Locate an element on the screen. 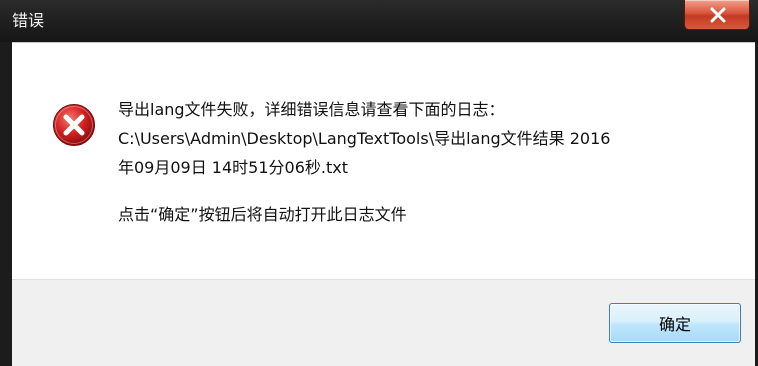 This screenshot has height=366, width=758. close-icon is located at coordinates (718, 15).